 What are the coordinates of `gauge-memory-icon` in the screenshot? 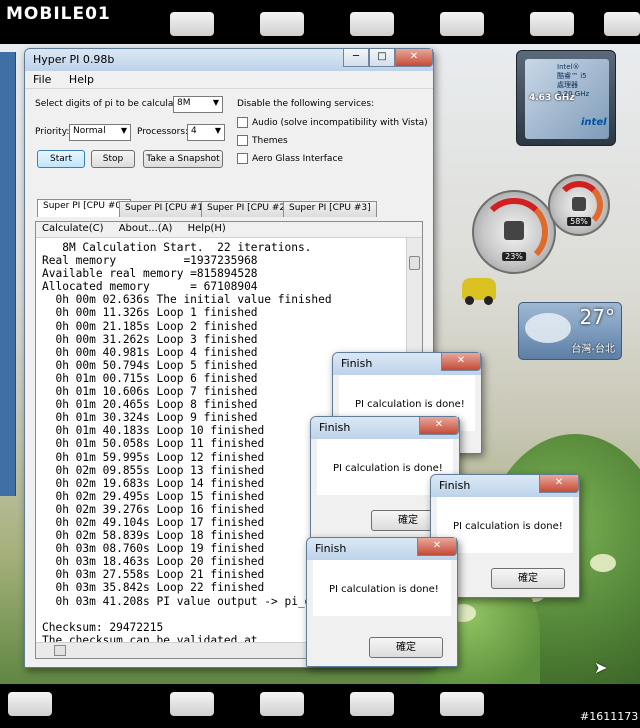 It's located at (579, 203).